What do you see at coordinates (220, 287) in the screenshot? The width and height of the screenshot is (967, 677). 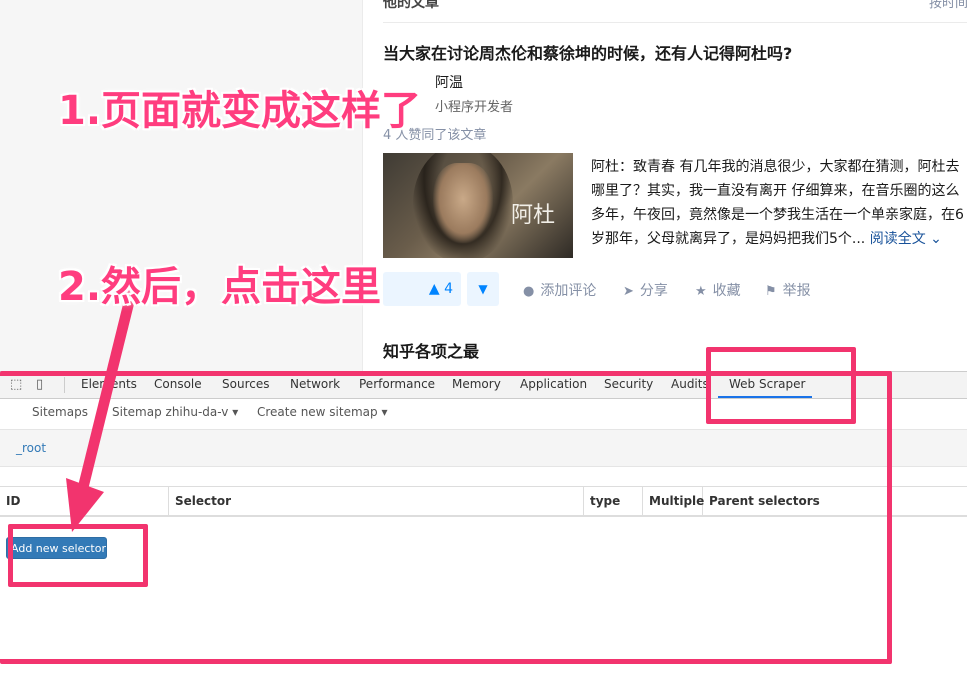 I see `annotation-step2: 2.然后，点击这里` at bounding box center [220, 287].